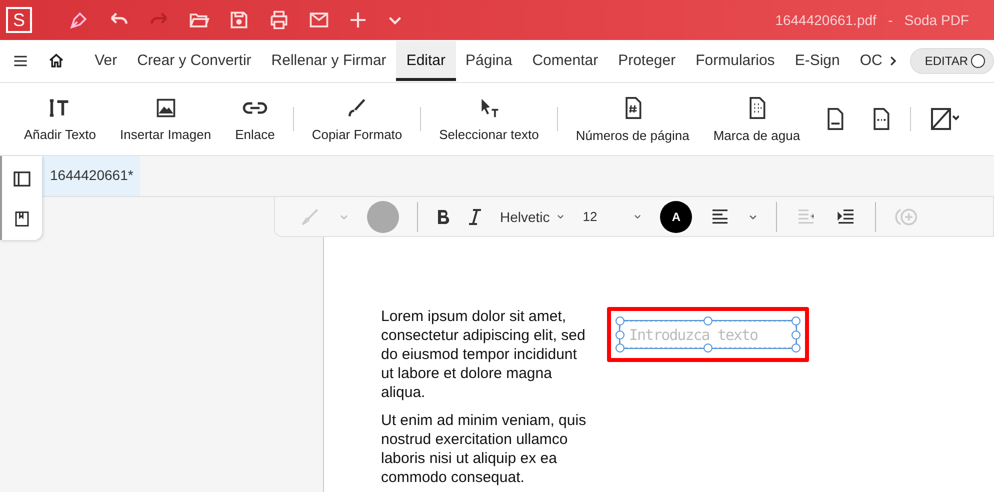  I want to click on bookmark-icon, so click(22, 219).